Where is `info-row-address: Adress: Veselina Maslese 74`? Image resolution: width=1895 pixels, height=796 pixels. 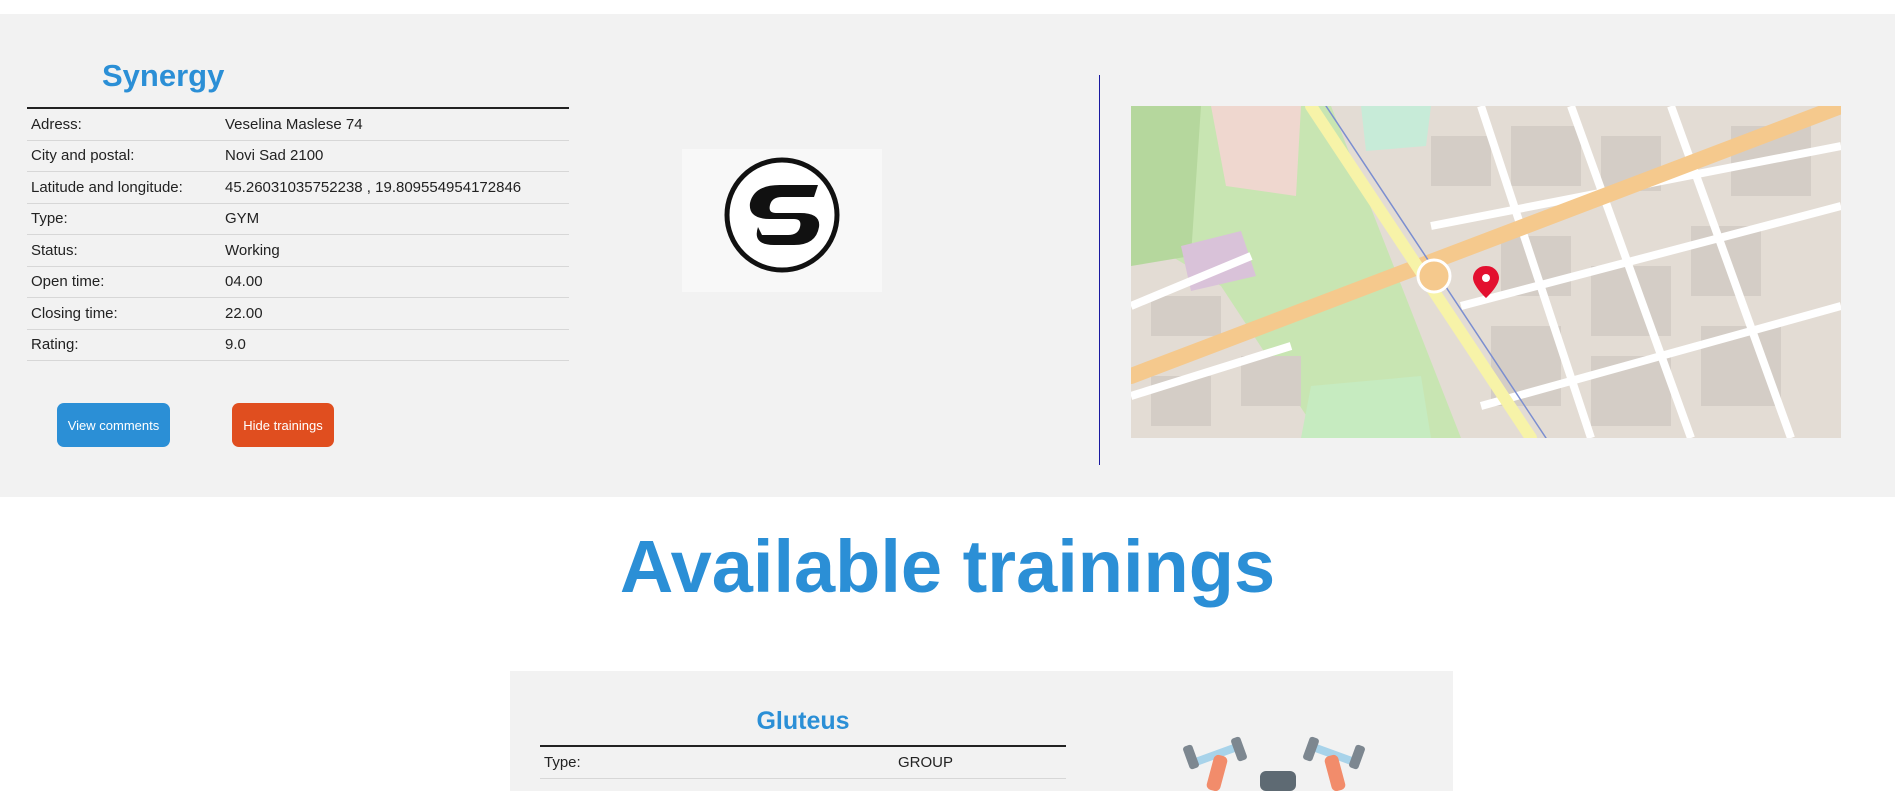 info-row-address: Adress: Veselina Maslese 74 is located at coordinates (298, 124).